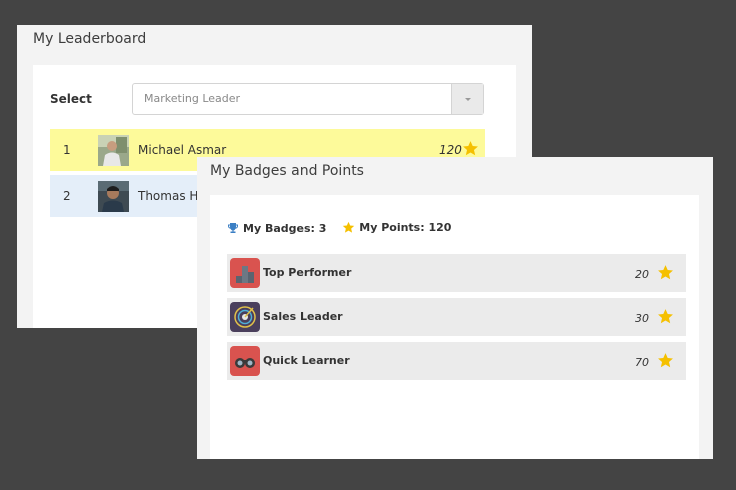 This screenshot has height=490, width=736. I want to click on rank: 1, so click(67, 150).